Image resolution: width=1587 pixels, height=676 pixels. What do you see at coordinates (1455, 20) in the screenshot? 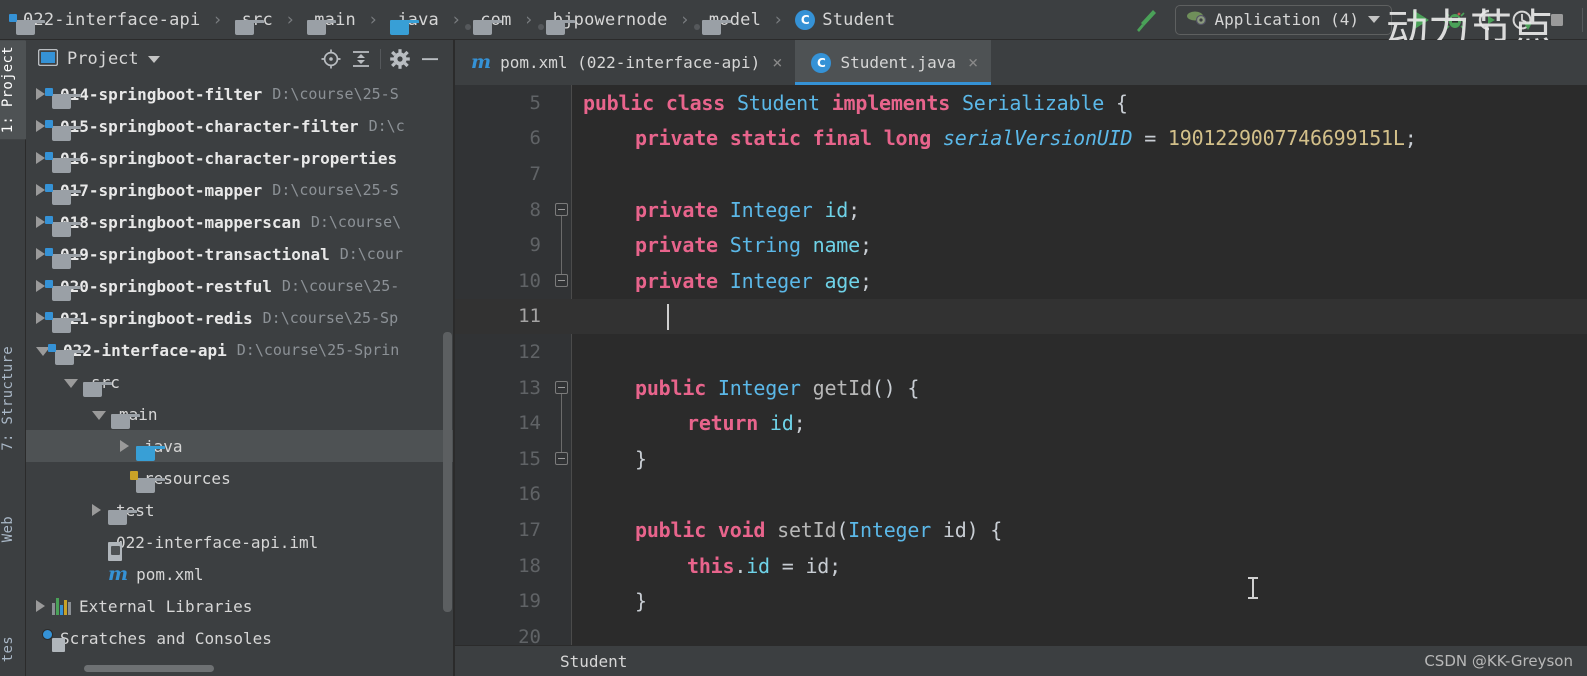
I see `debug-button` at bounding box center [1455, 20].